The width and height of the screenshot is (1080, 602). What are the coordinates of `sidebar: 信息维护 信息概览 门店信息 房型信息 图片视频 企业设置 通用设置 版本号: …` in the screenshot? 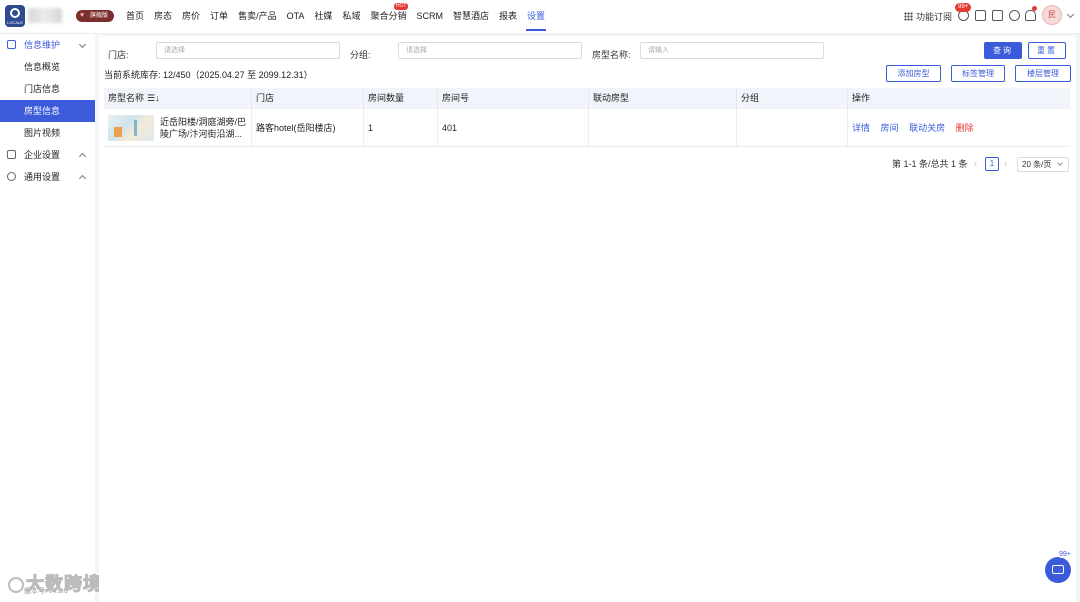 It's located at (47, 318).